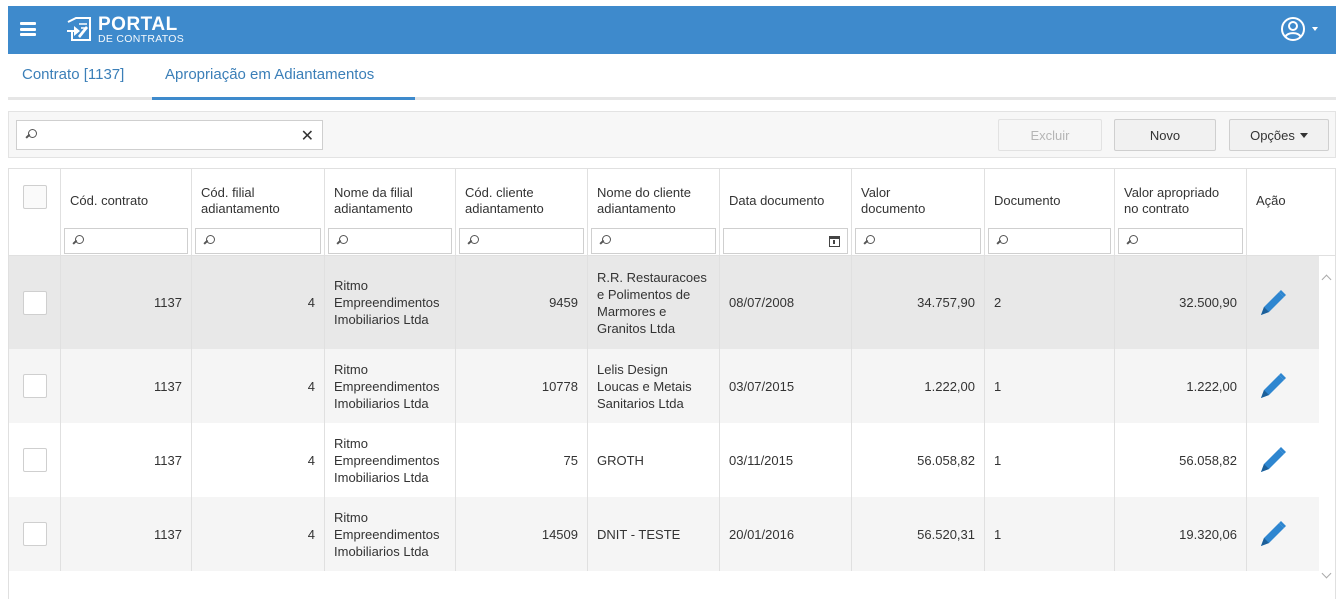 The height and width of the screenshot is (599, 1341). I want to click on hamburger-menu-icon, so click(28, 29).